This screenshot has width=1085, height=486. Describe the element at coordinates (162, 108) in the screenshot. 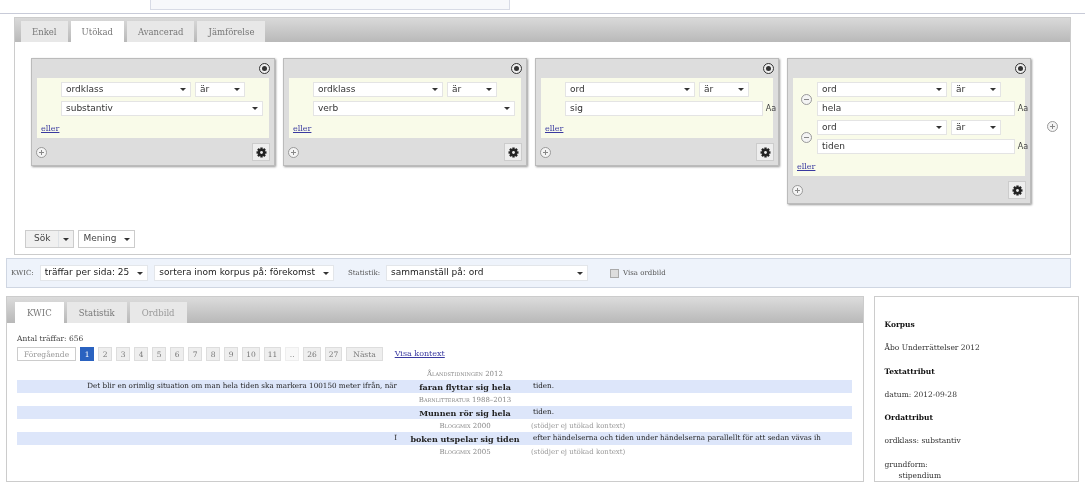

I see `value-select: substantiv` at that location.